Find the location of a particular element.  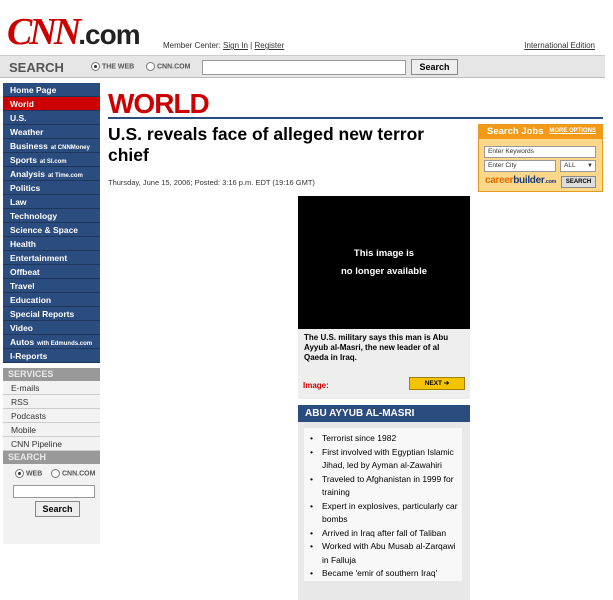

nav-label: Analysis is located at coordinates (27, 174).